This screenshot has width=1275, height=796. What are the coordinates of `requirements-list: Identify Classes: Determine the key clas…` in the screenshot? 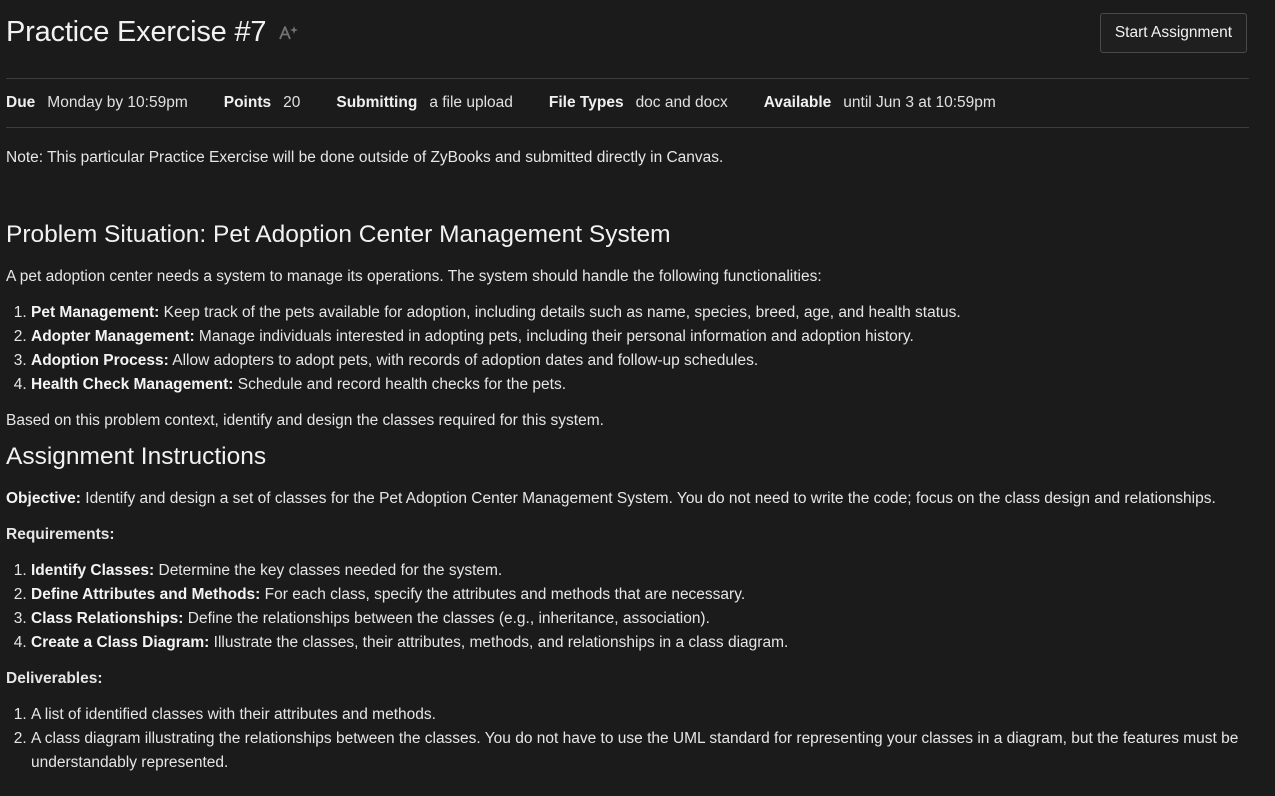 It's located at (627, 607).